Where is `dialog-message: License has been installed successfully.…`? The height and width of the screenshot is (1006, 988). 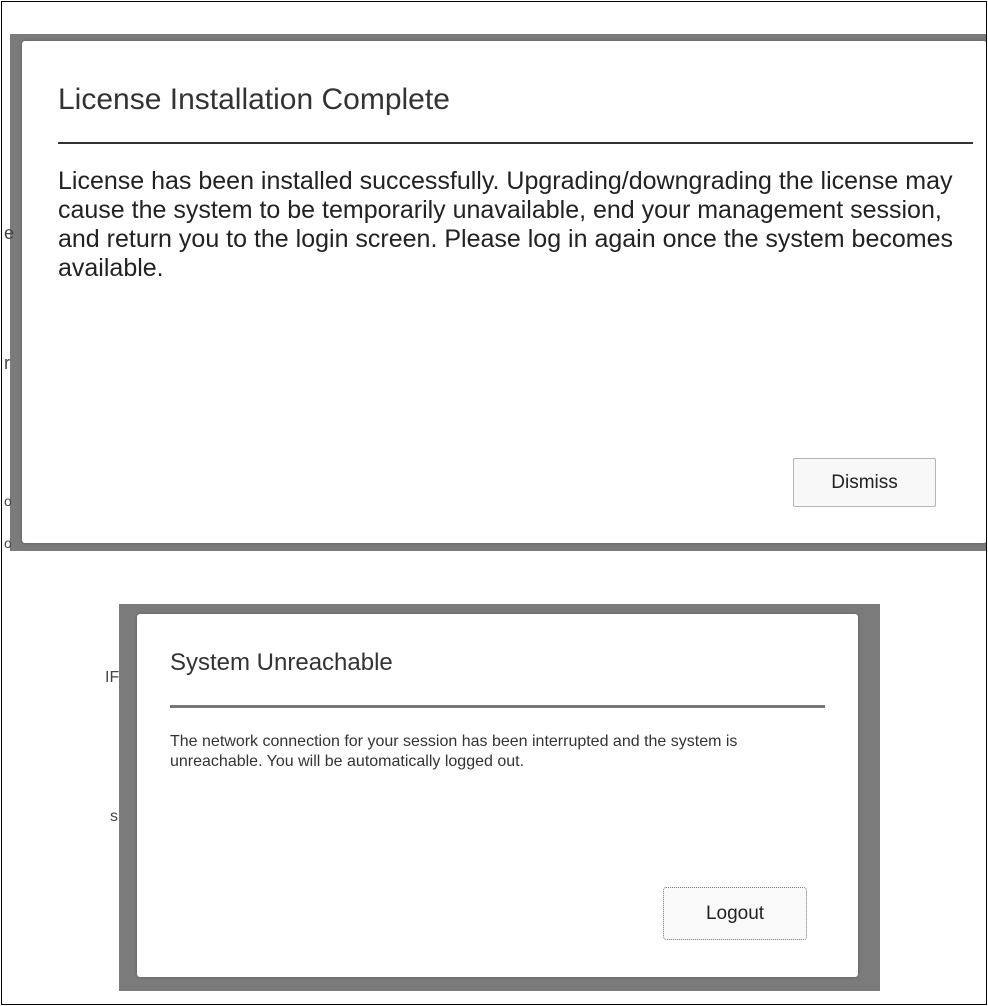
dialog-message: License has been installed successfully.… is located at coordinates (505, 224).